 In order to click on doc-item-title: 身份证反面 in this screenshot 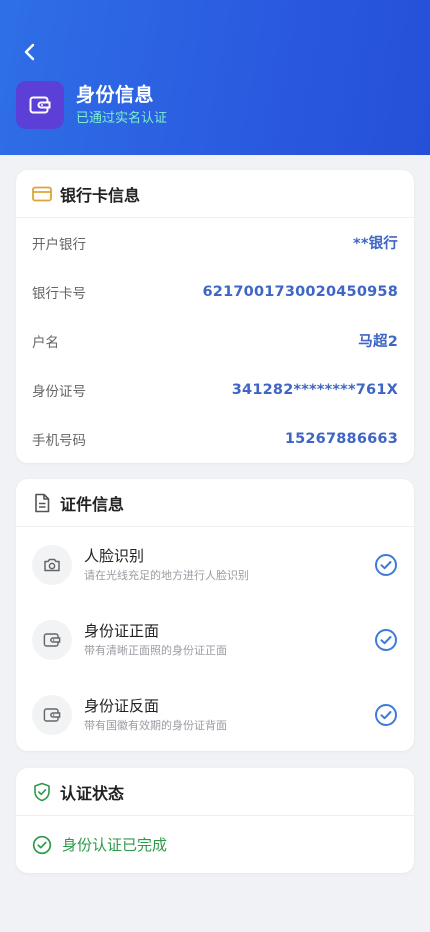, I will do `click(122, 706)`.